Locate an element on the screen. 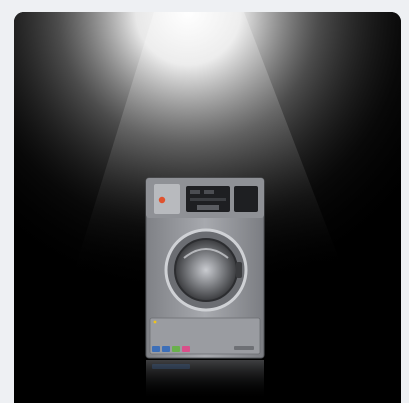  power-button is located at coordinates (162, 200).